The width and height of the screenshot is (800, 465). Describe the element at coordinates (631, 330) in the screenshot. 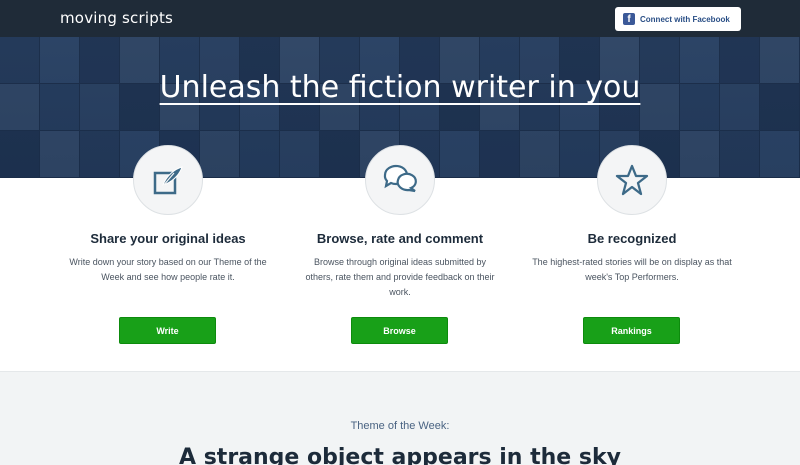

I see `rankings-button: Rankings` at that location.